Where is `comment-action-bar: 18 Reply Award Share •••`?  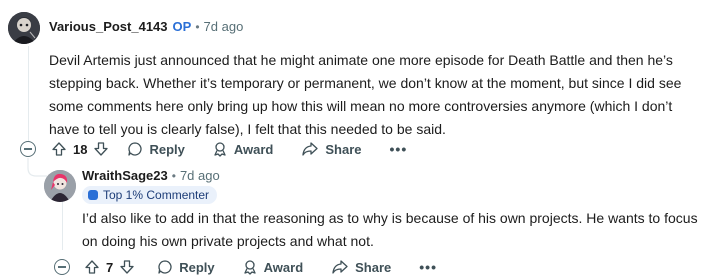
comment-action-bar: 18 Reply Award Share ••• is located at coordinates (229, 149).